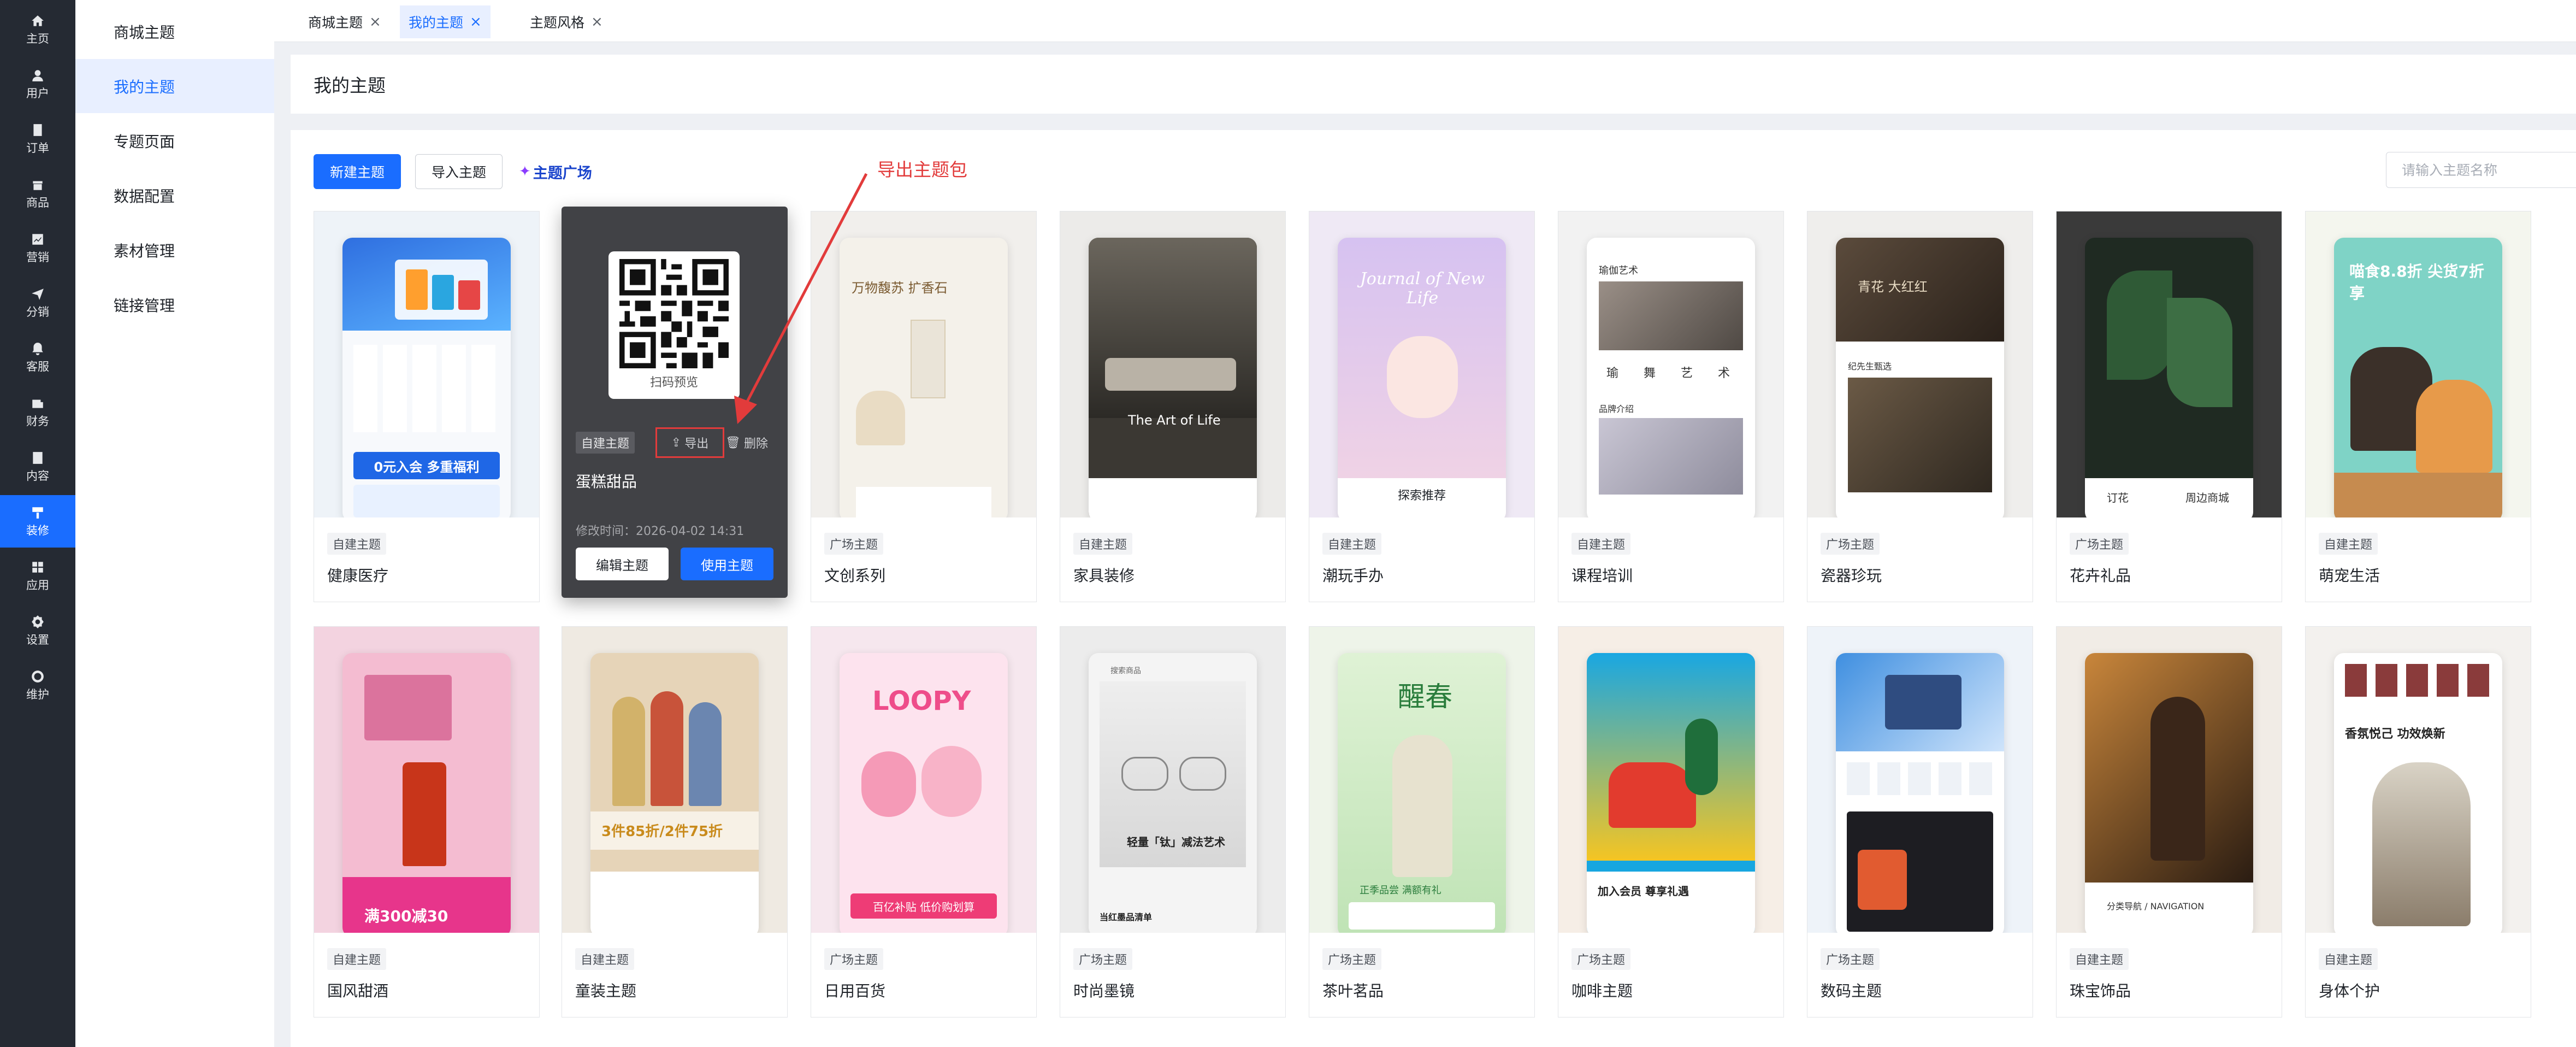  Describe the element at coordinates (37, 685) in the screenshot. I see `rail-item-maintenance: 维护` at that location.